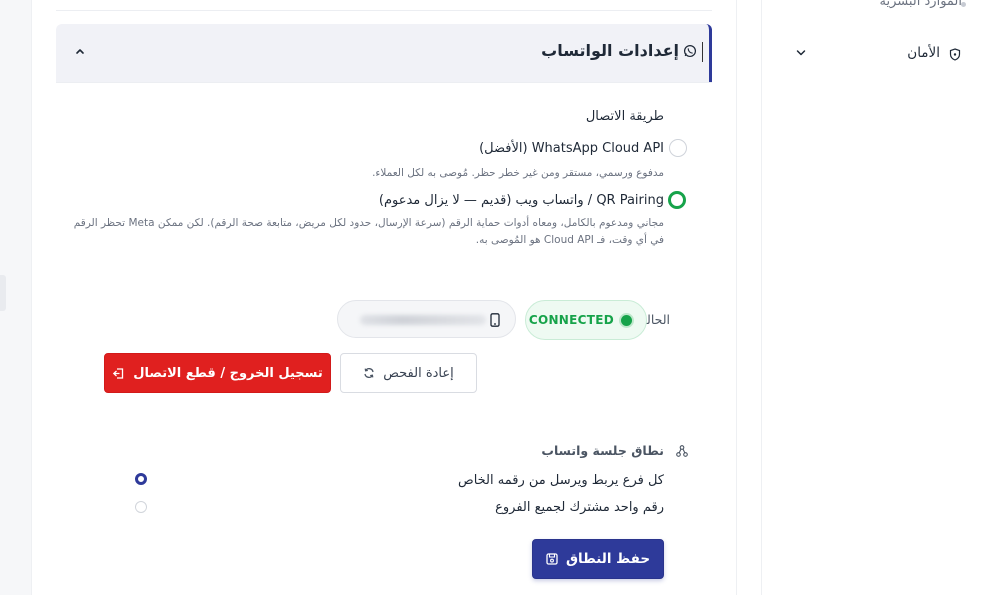 Image resolution: width=994 pixels, height=595 pixels. I want to click on divider, so click(384, 10).